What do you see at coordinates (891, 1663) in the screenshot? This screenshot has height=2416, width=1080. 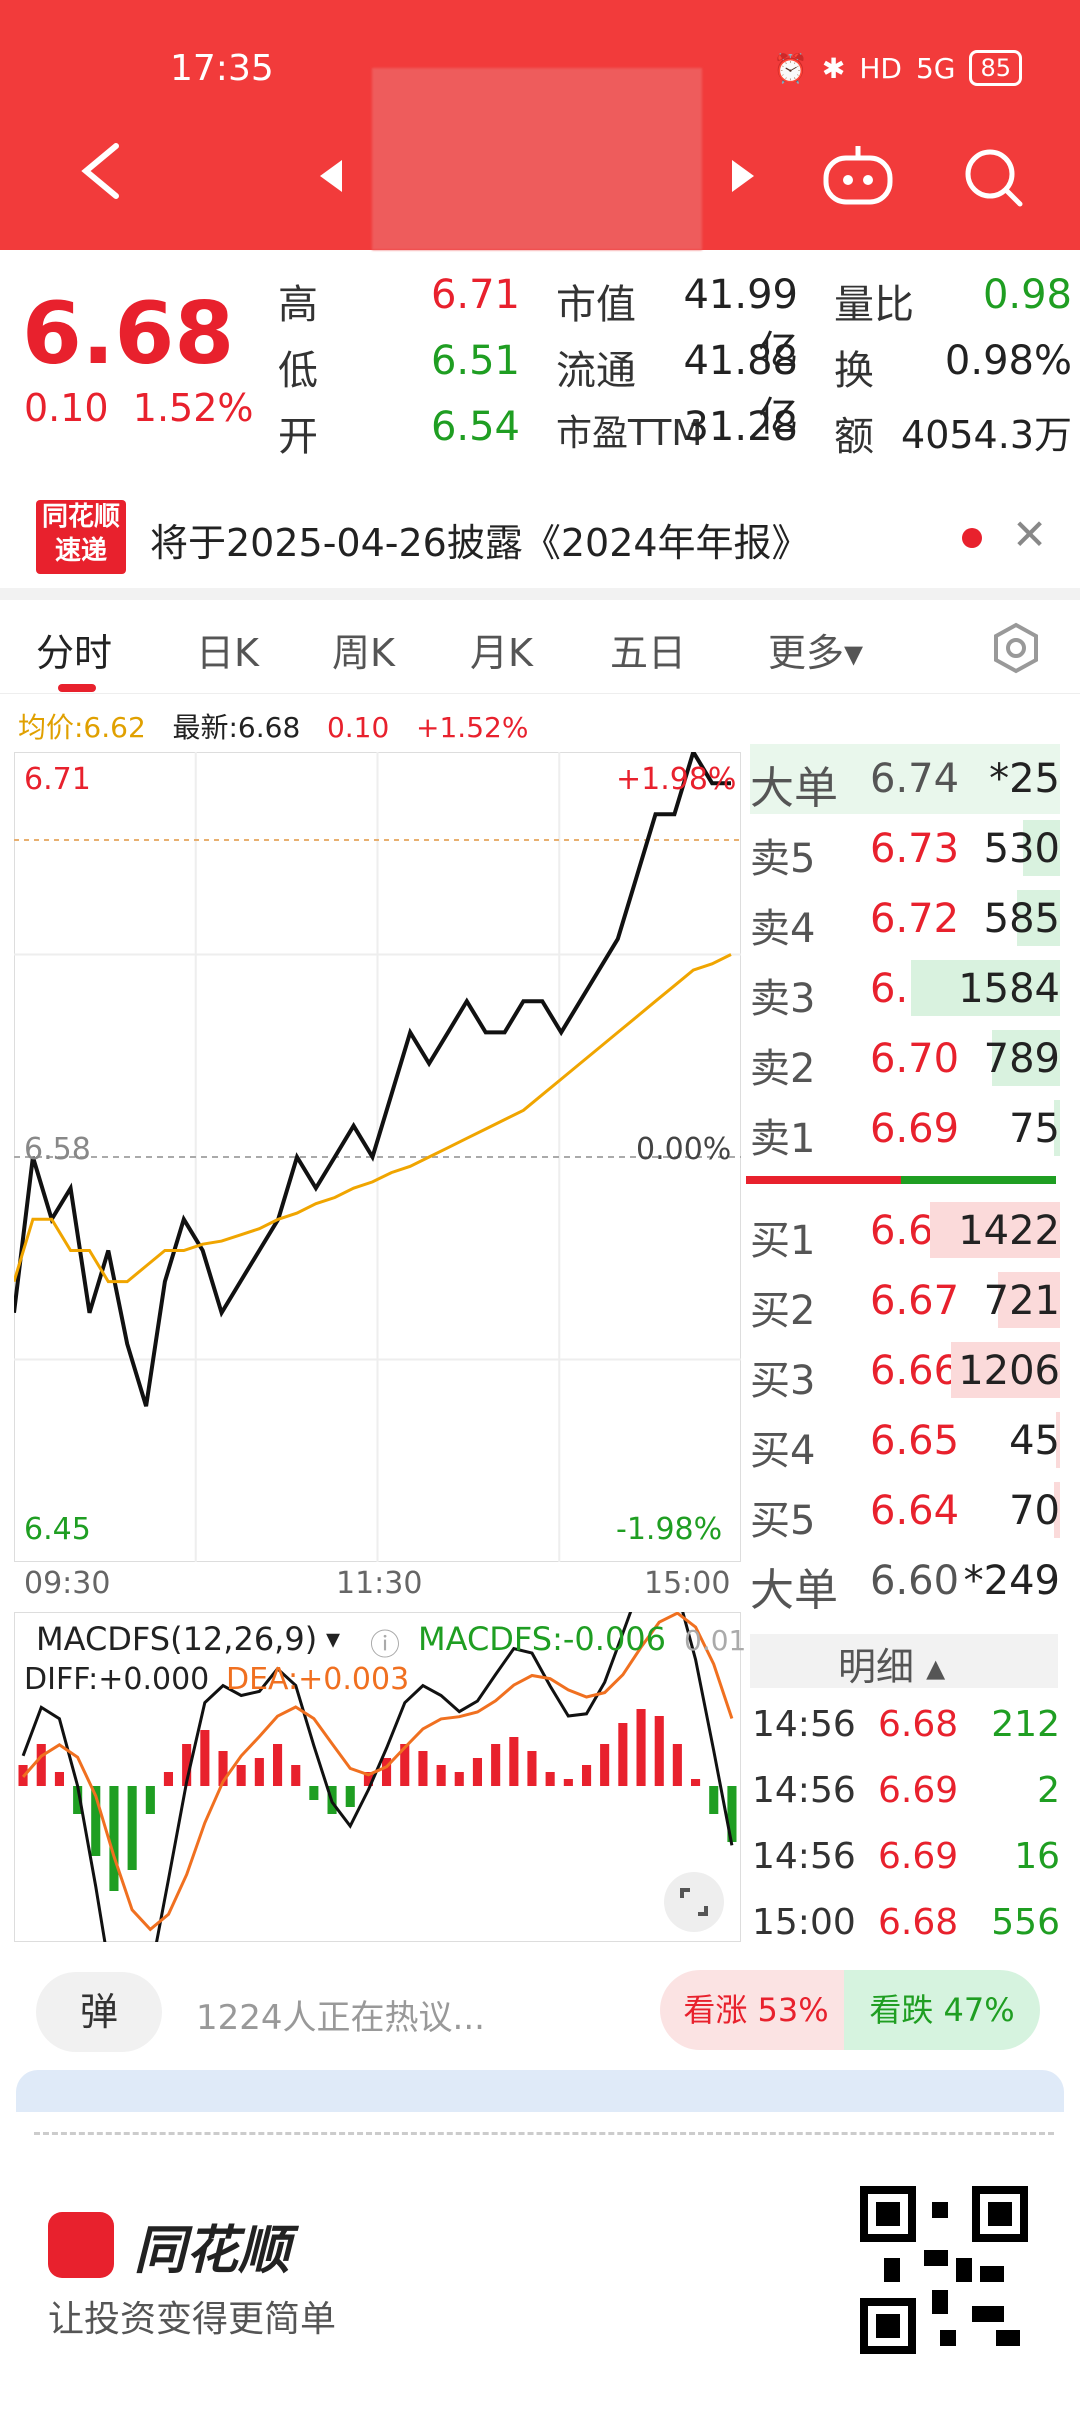 I see `detail-header-label: 明细 ▴` at bounding box center [891, 1663].